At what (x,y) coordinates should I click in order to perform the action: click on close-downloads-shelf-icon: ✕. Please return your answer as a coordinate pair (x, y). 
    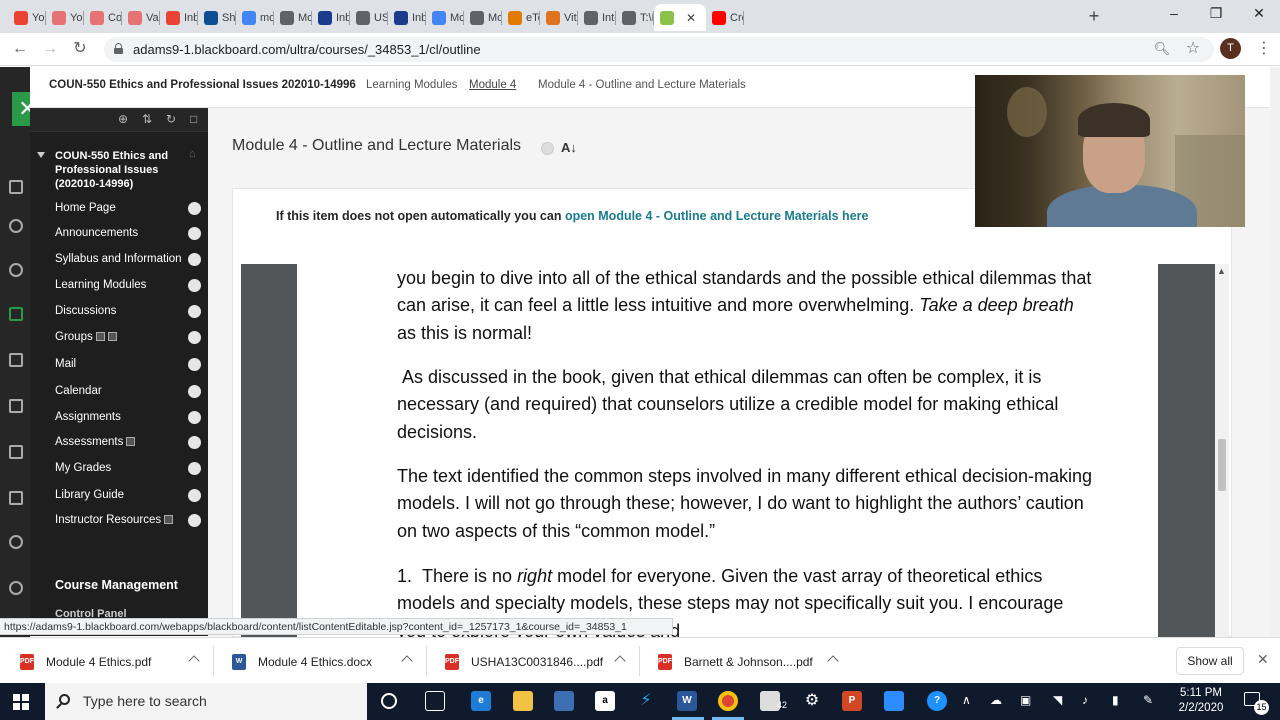
    Looking at the image, I should click on (1263, 659).